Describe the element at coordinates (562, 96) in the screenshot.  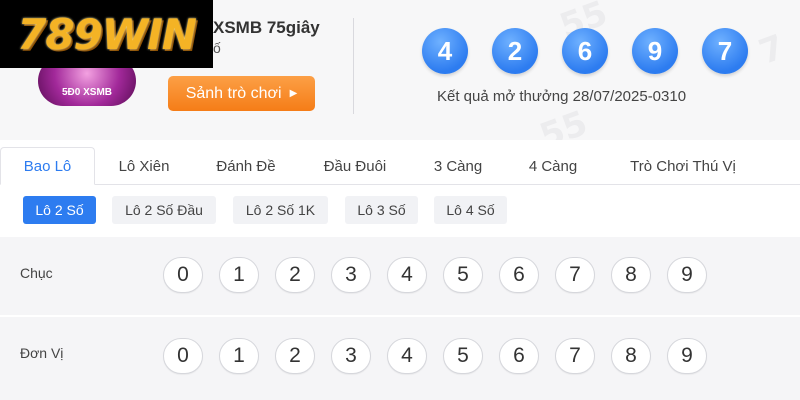
I see `result-label: Kết quả mở thưởng 28/07/2025-0310` at that location.